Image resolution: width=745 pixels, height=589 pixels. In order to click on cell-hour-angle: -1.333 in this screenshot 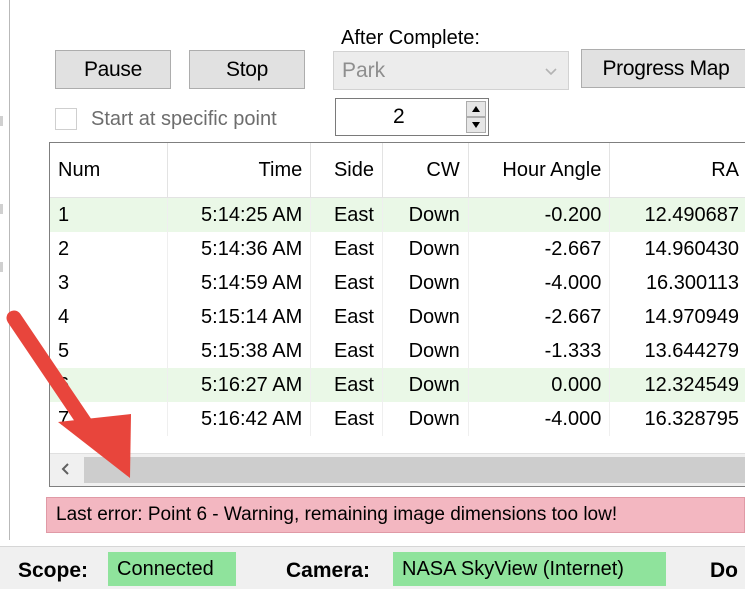, I will do `click(539, 351)`.